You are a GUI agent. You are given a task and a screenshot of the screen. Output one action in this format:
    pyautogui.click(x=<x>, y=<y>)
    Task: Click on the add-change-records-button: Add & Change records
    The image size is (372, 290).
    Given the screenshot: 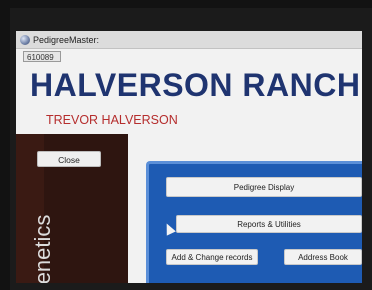 What is the action you would take?
    pyautogui.click(x=212, y=257)
    